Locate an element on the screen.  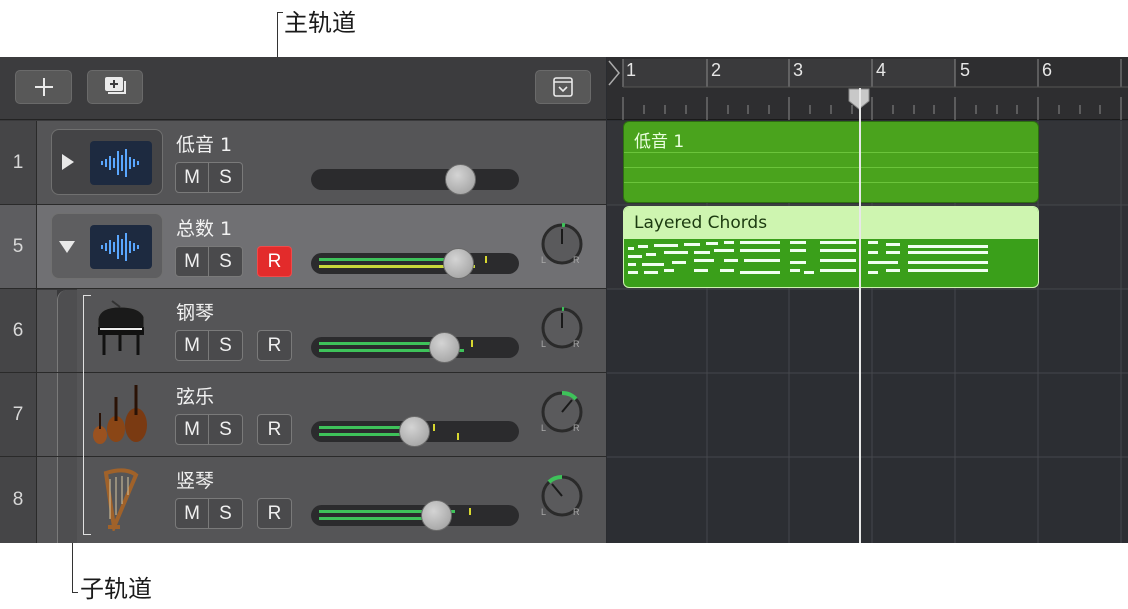
bar-number: 3 is located at coordinates (798, 70).